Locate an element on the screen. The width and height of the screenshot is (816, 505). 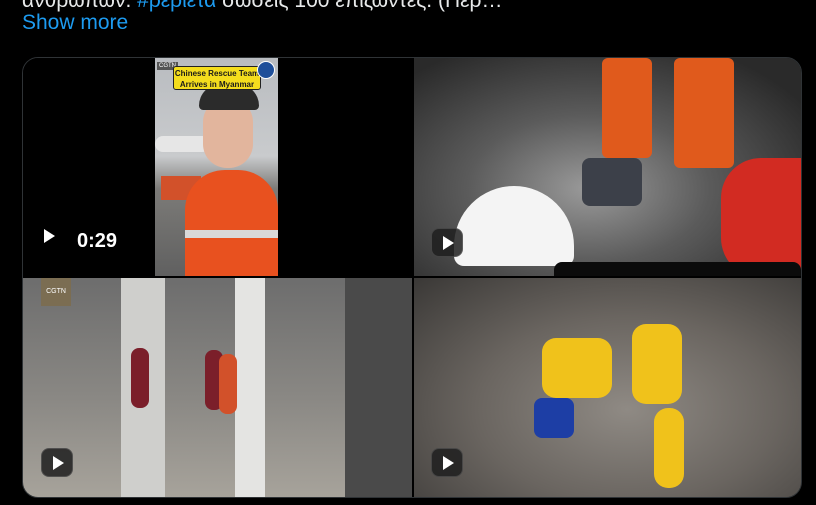
pillar is located at coordinates (250, 387).